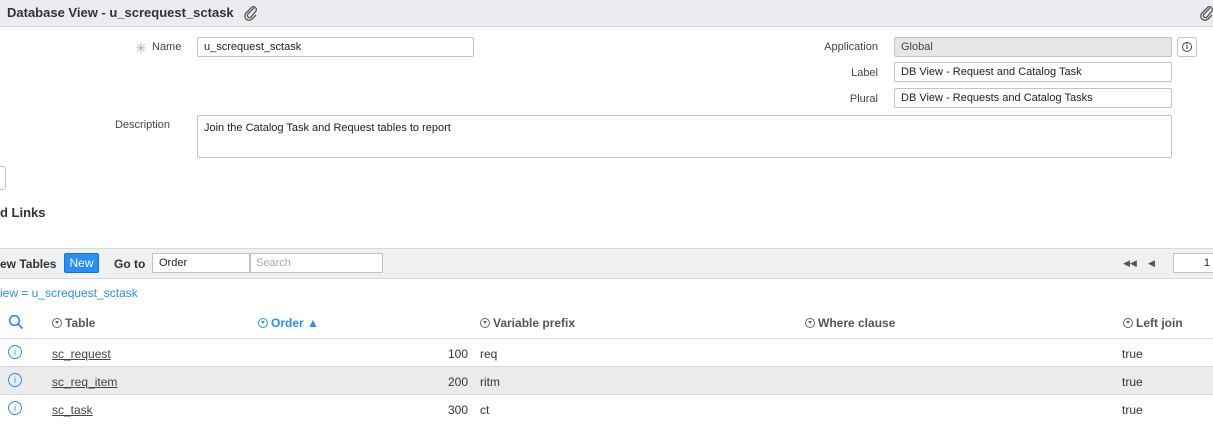 The width and height of the screenshot is (1213, 428). I want to click on application-field: Global, so click(1033, 47).